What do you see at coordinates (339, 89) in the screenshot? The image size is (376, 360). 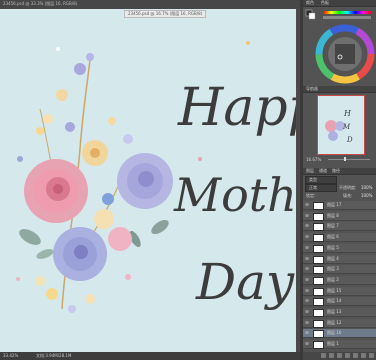 I see `navigator-panel-header: 导航器` at bounding box center [339, 89].